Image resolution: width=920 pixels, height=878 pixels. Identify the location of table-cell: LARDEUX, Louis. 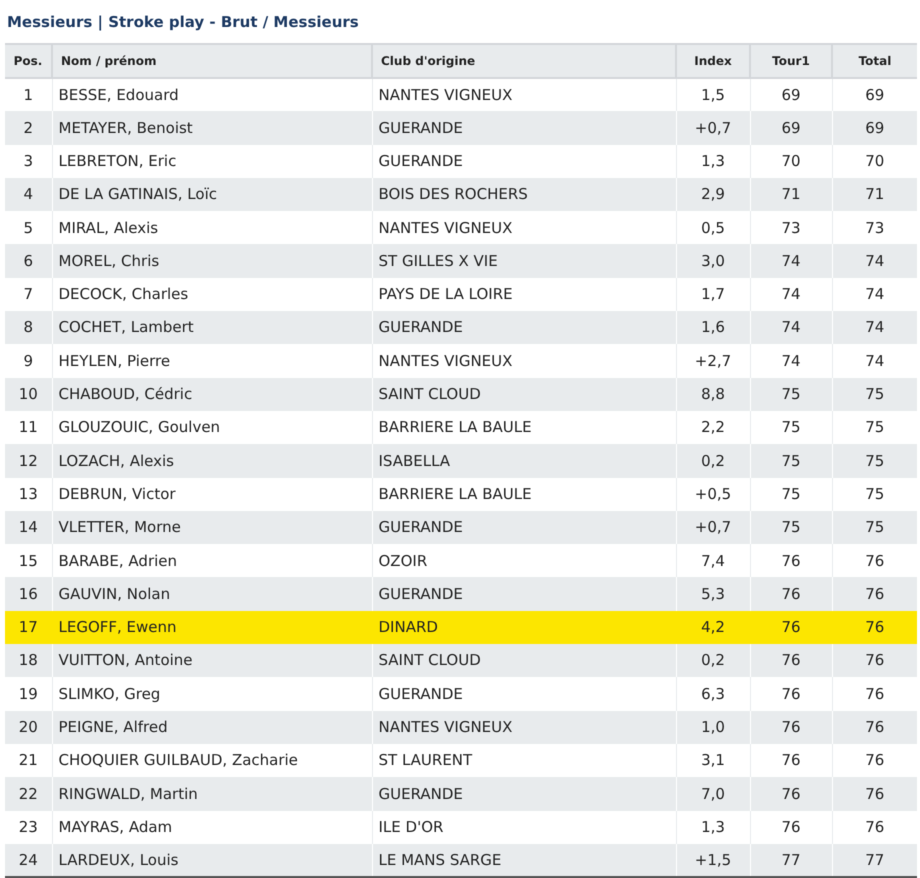
(212, 861).